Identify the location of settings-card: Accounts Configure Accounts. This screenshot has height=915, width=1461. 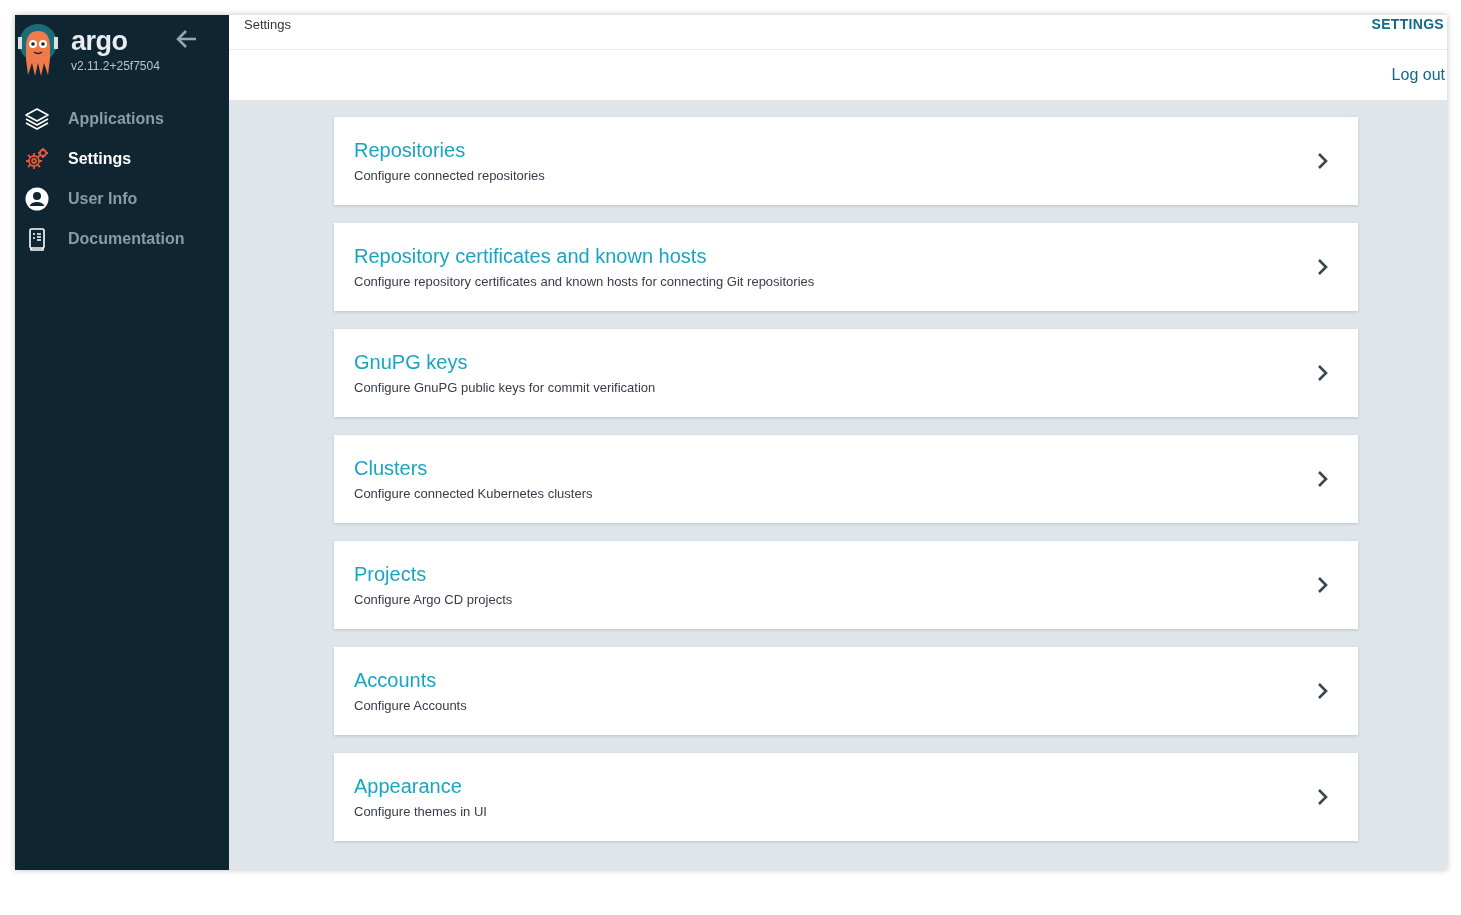
(846, 691).